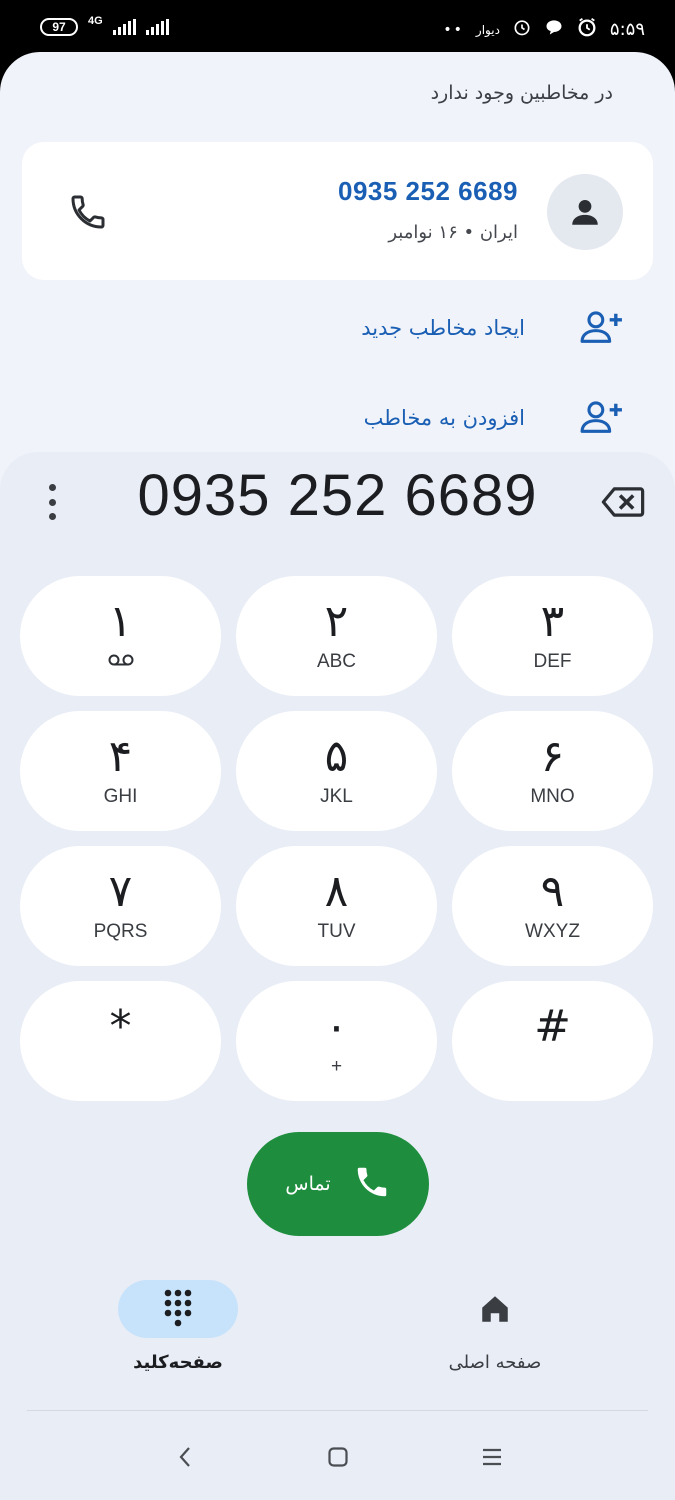  What do you see at coordinates (120, 636) in the screenshot?
I see `key-1: ۱` at bounding box center [120, 636].